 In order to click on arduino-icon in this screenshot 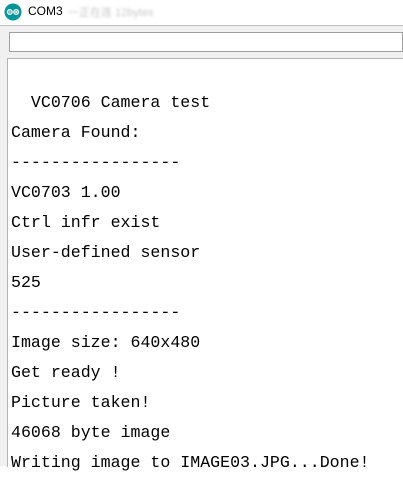, I will do `click(13, 12)`.